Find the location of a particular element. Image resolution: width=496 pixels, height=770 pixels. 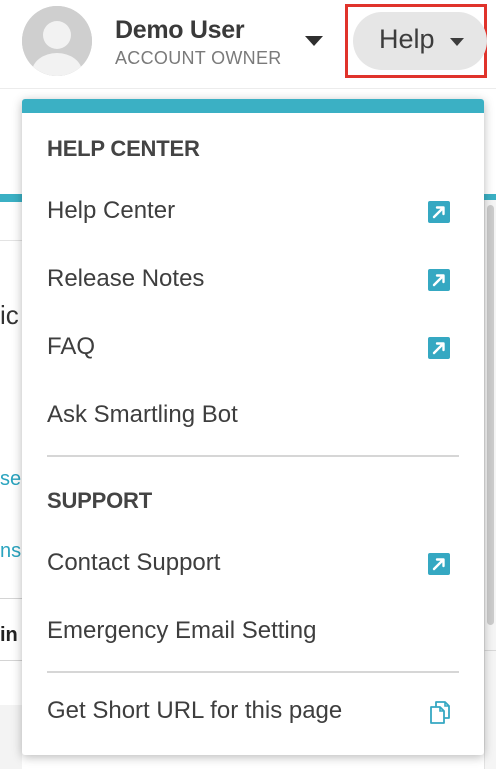

avatar is located at coordinates (57, 41).